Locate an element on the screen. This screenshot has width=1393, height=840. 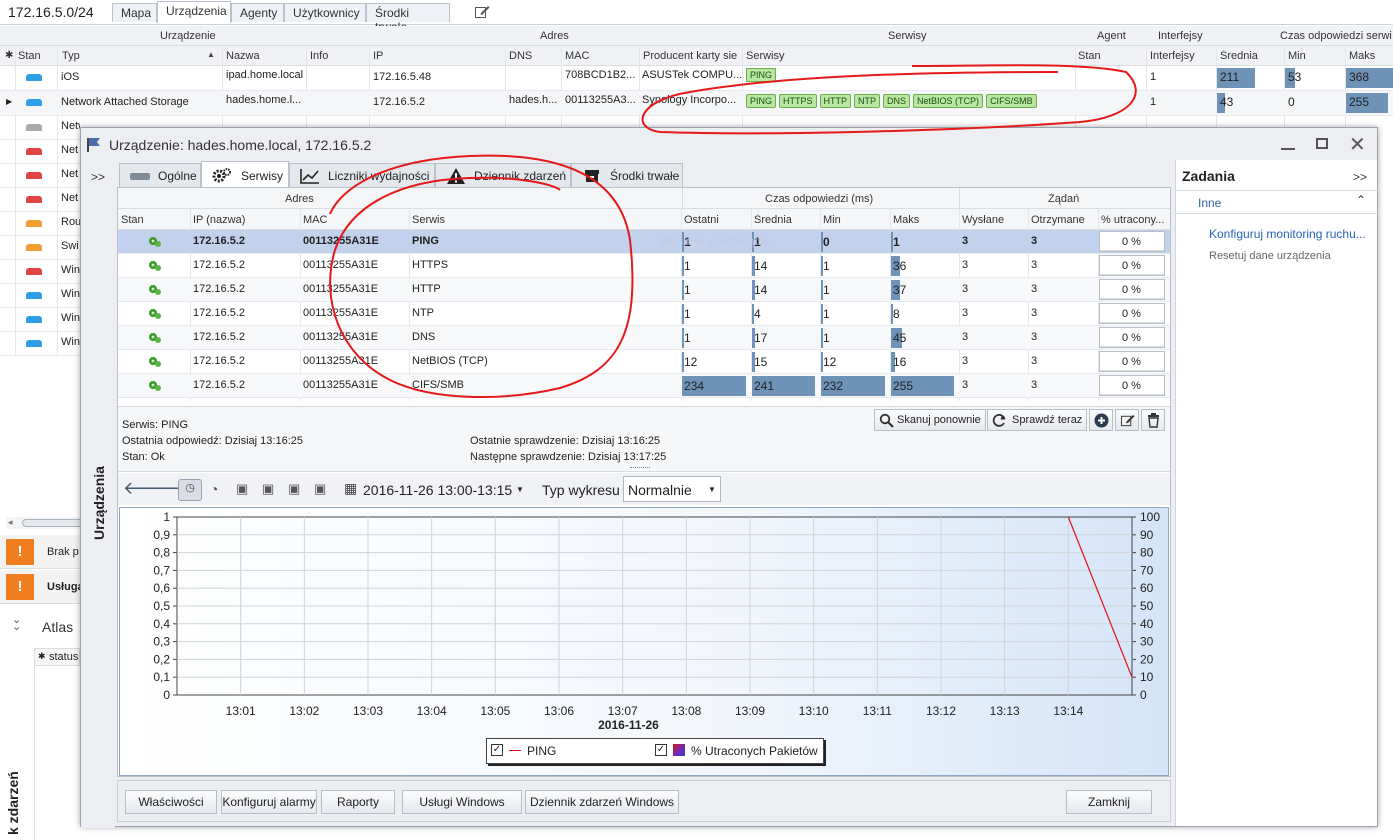
service-row: 172.16.5.2 00113255A31E HTTPS 1 14 1 36 3 3 0 % is located at coordinates (644, 266).